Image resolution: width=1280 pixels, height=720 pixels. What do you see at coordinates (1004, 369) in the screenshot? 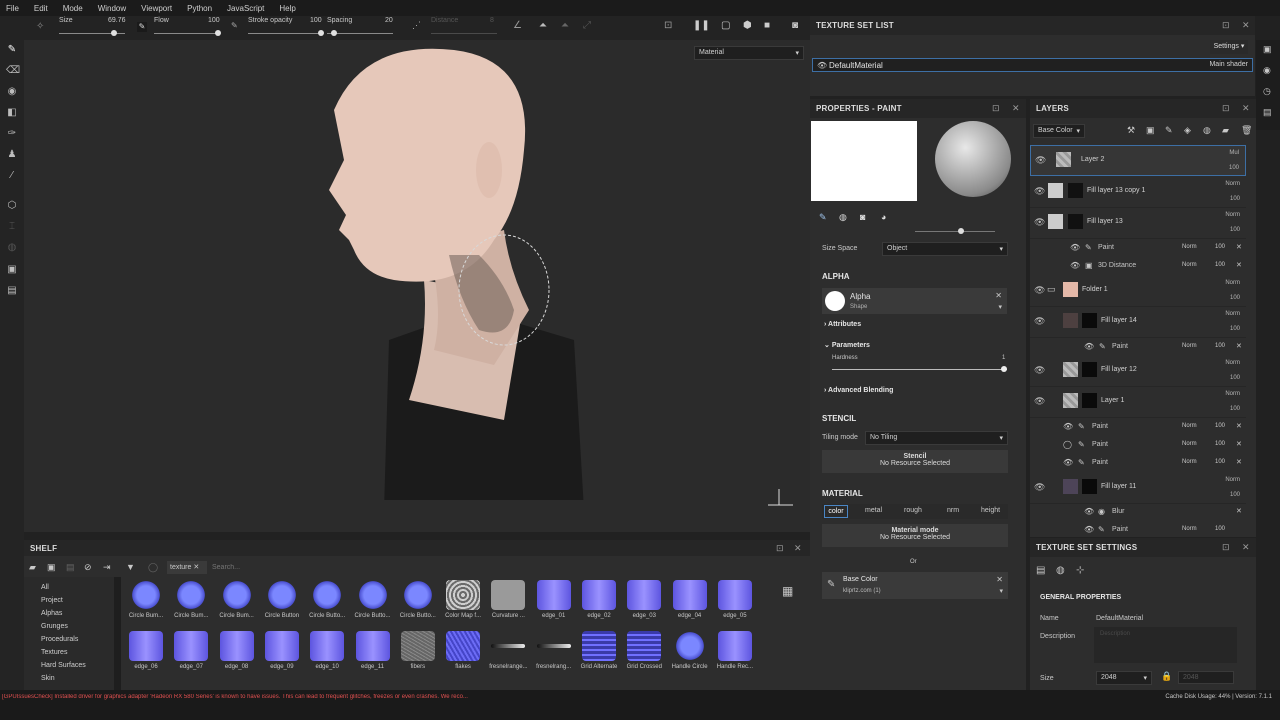
I see `hardness-slider-handle` at bounding box center [1004, 369].